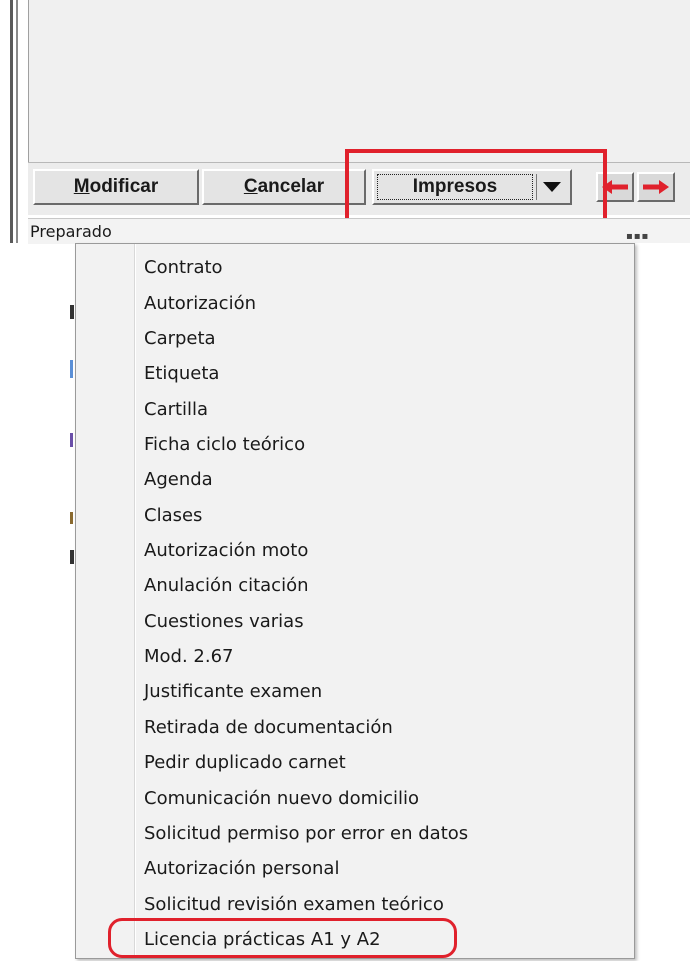 The image size is (690, 961). Describe the element at coordinates (379, 444) in the screenshot. I see `menu-item: Ficha ciclo teórico` at that location.